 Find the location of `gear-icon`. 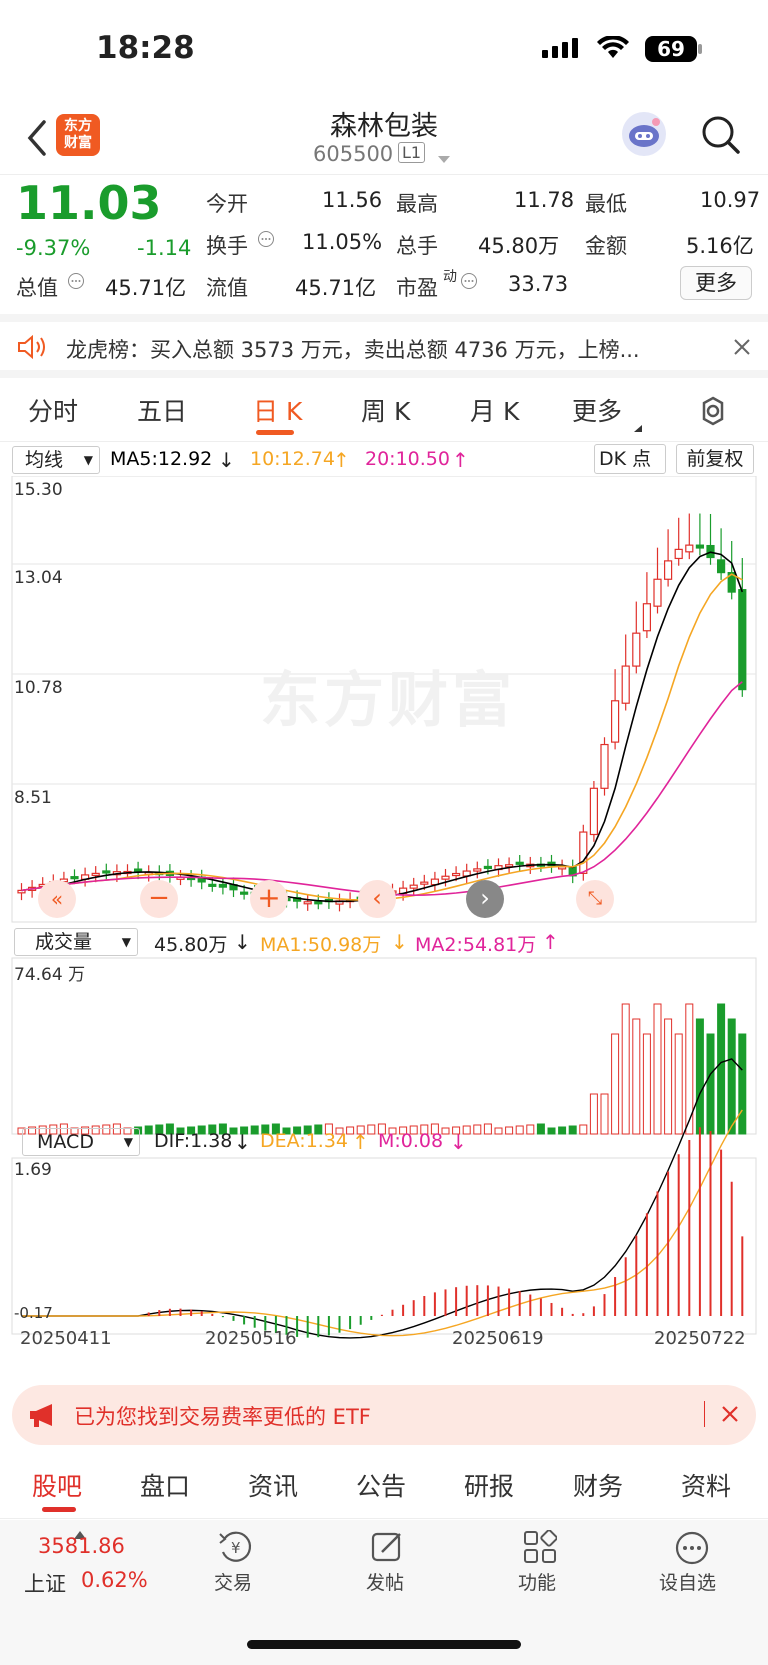

gear-icon is located at coordinates (713, 413).